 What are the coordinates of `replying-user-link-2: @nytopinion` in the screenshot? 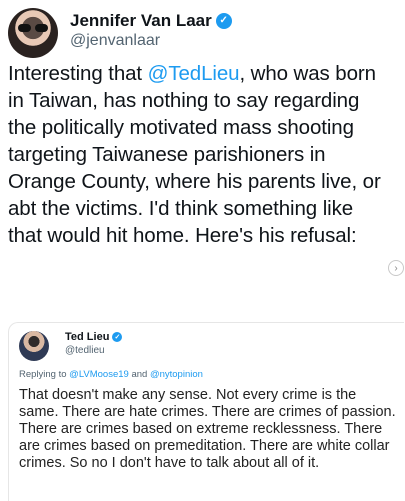 It's located at (176, 374).